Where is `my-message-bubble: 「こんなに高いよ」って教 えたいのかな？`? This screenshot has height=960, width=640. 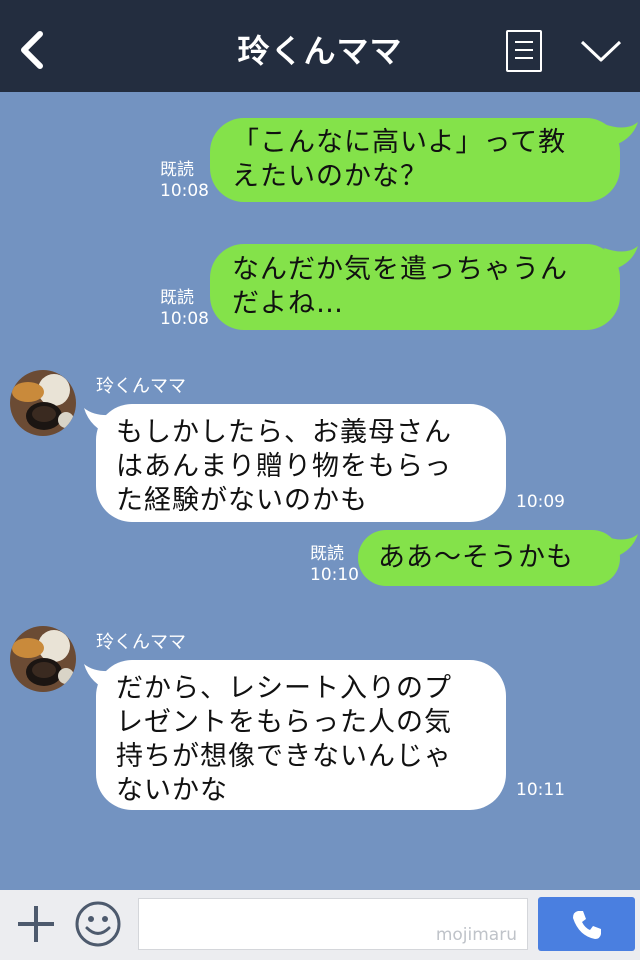 my-message-bubble: 「こんなに高いよ」って教 えたいのかな？ is located at coordinates (415, 160).